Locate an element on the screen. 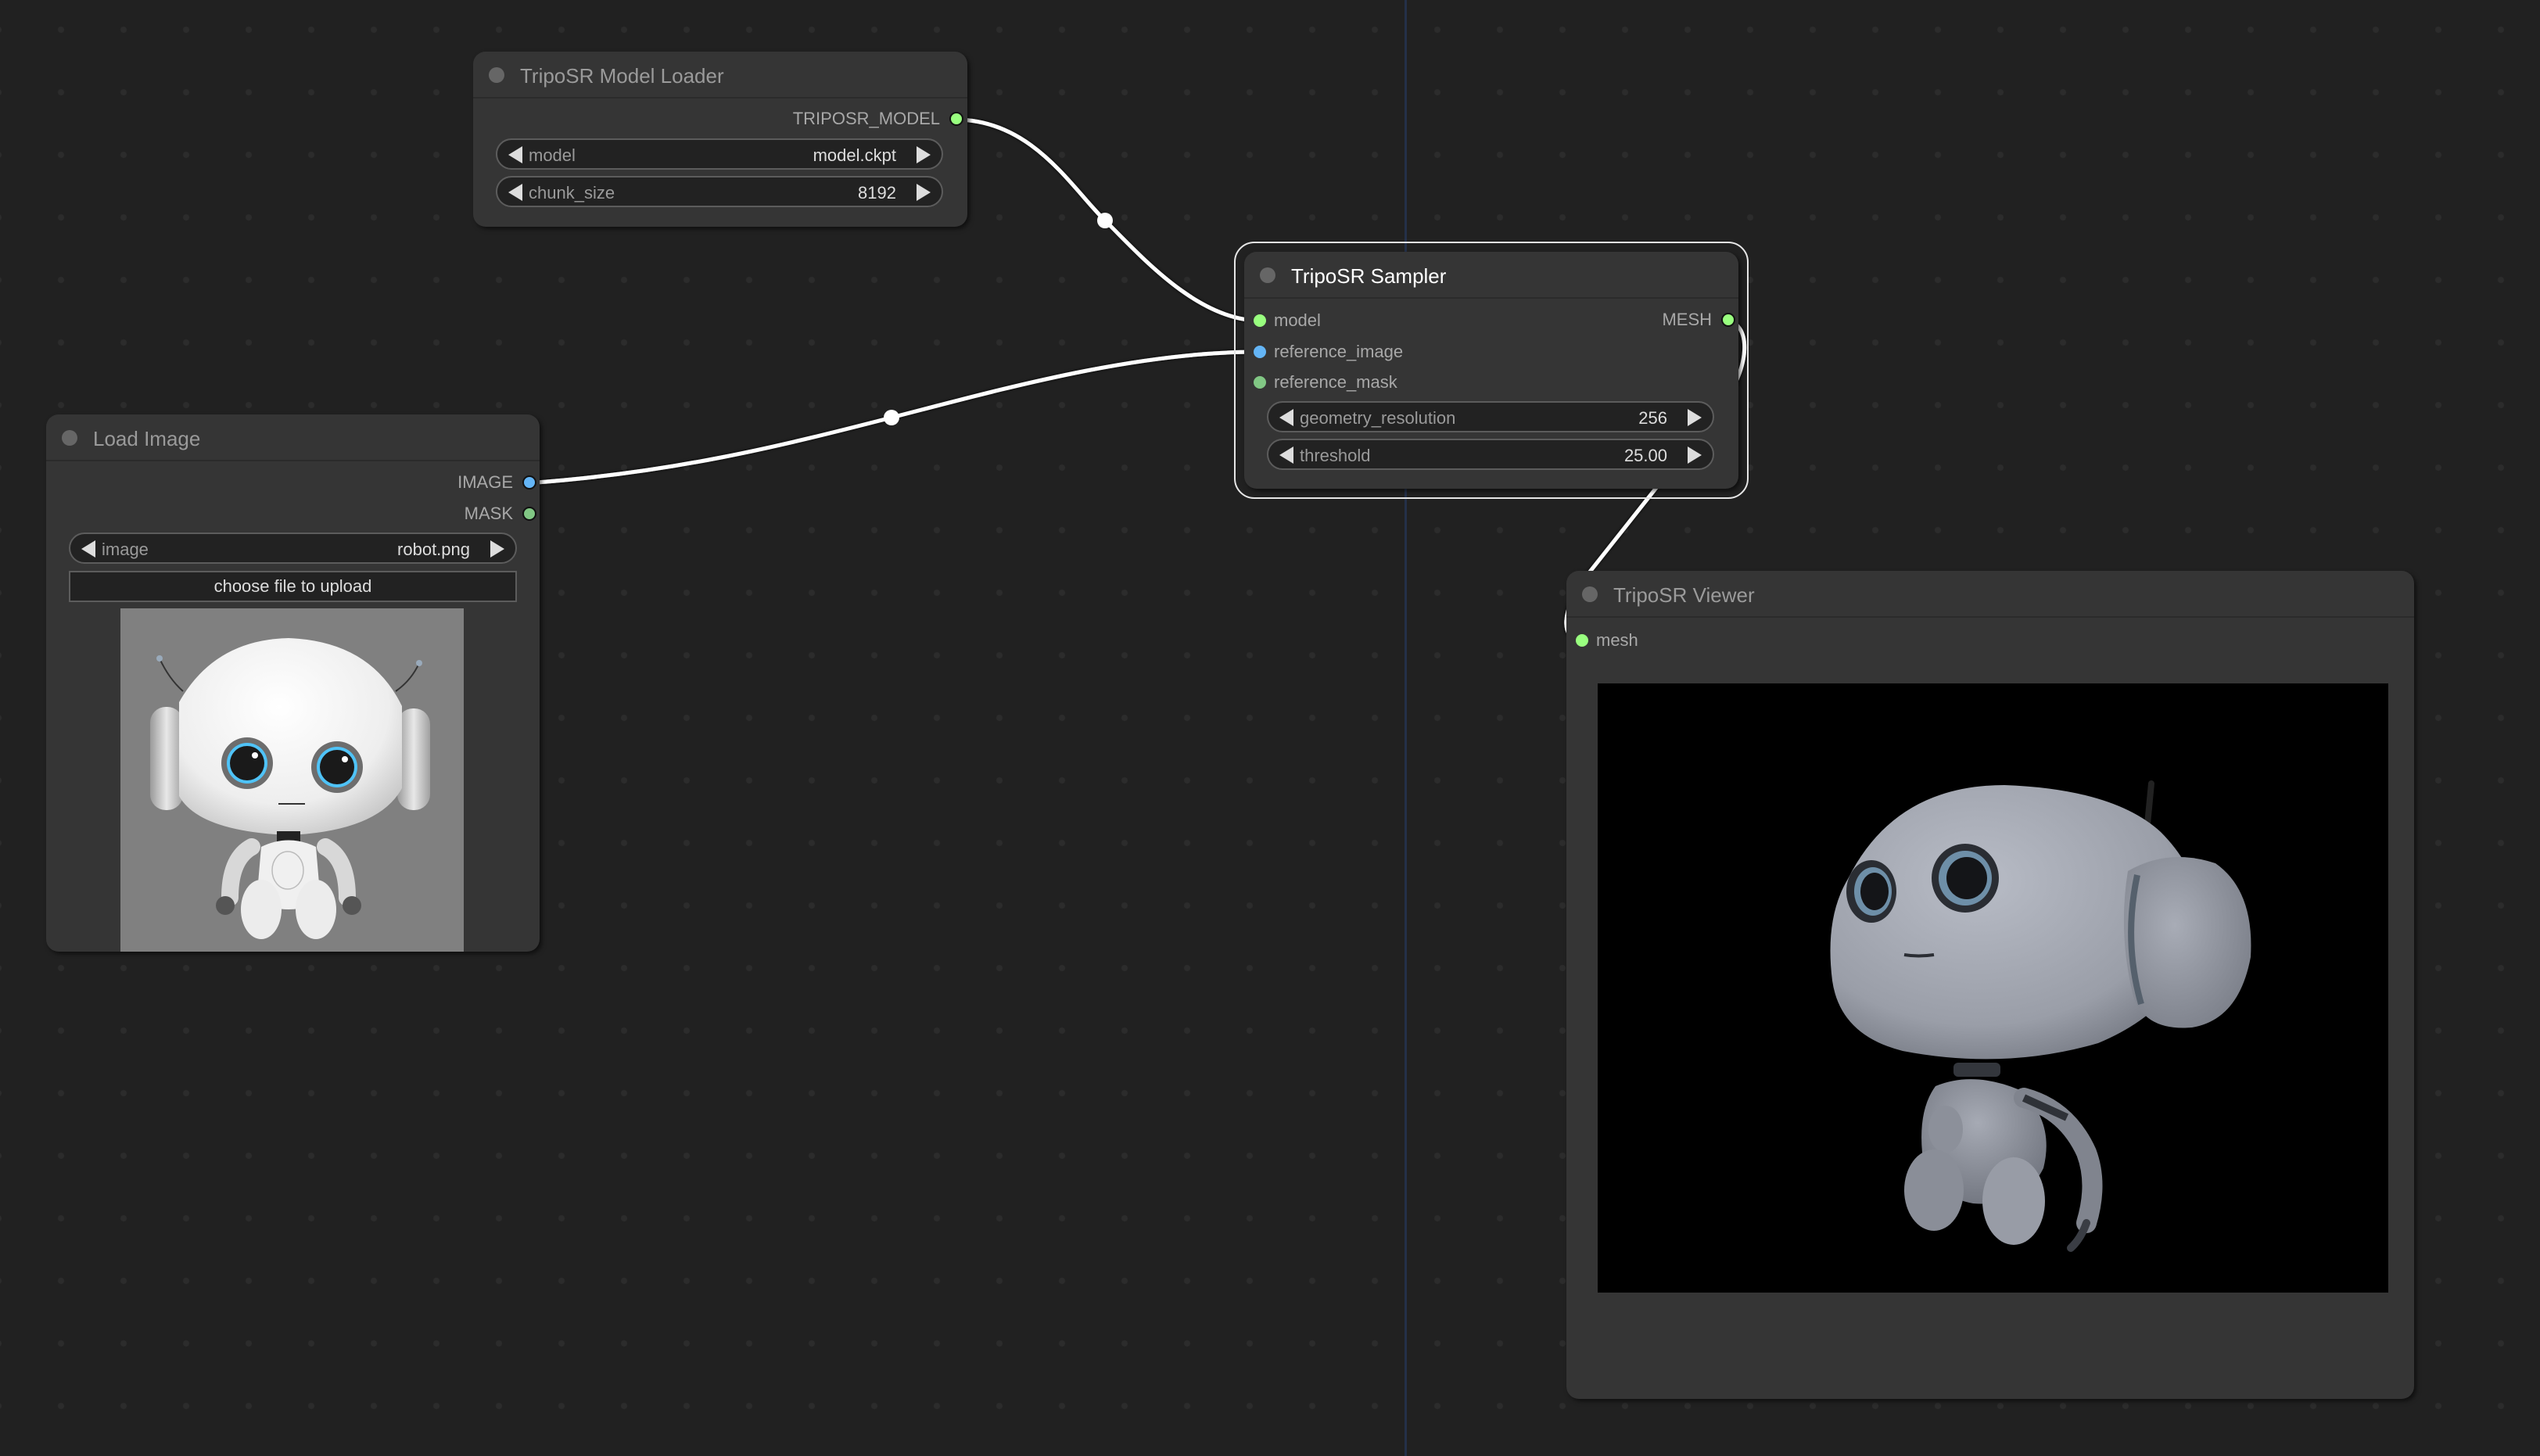  slot-label: TRIPOSR_MODEL is located at coordinates (866, 118).